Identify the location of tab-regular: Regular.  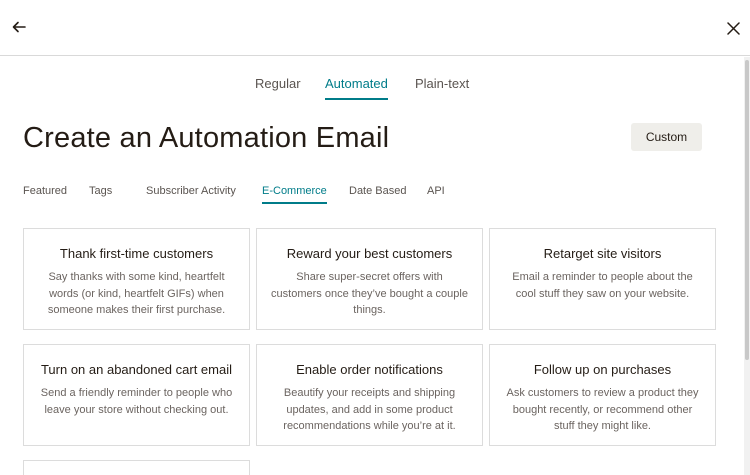
(278, 87).